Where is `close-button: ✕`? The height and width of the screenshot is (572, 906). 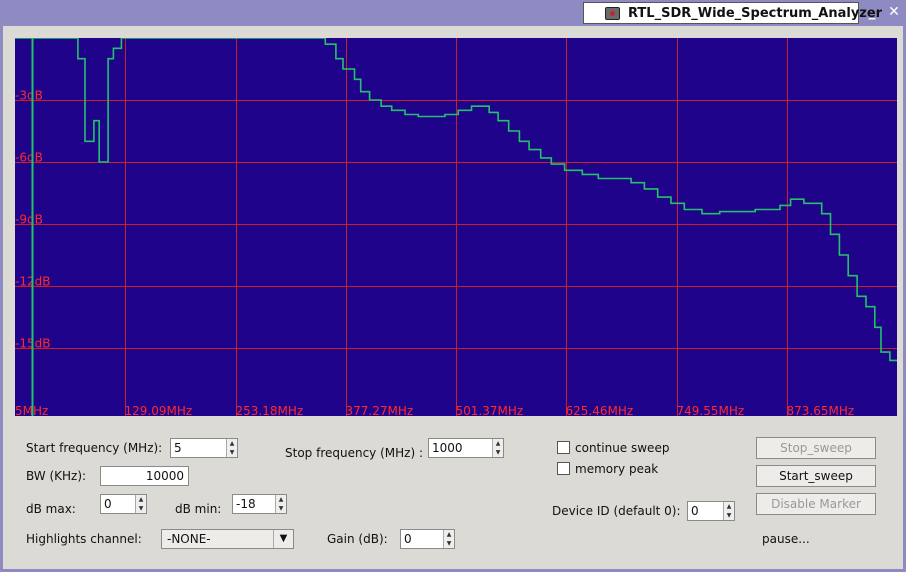 close-button: ✕ is located at coordinates (894, 12).